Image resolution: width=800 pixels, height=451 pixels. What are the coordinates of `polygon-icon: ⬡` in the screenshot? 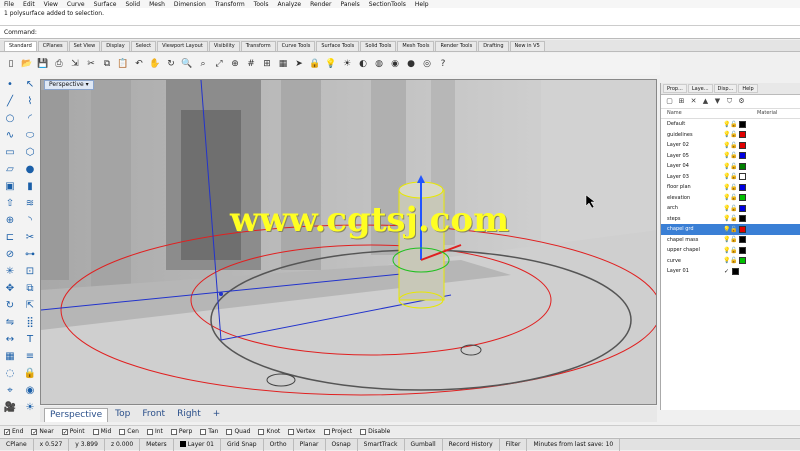 It's located at (30, 152).